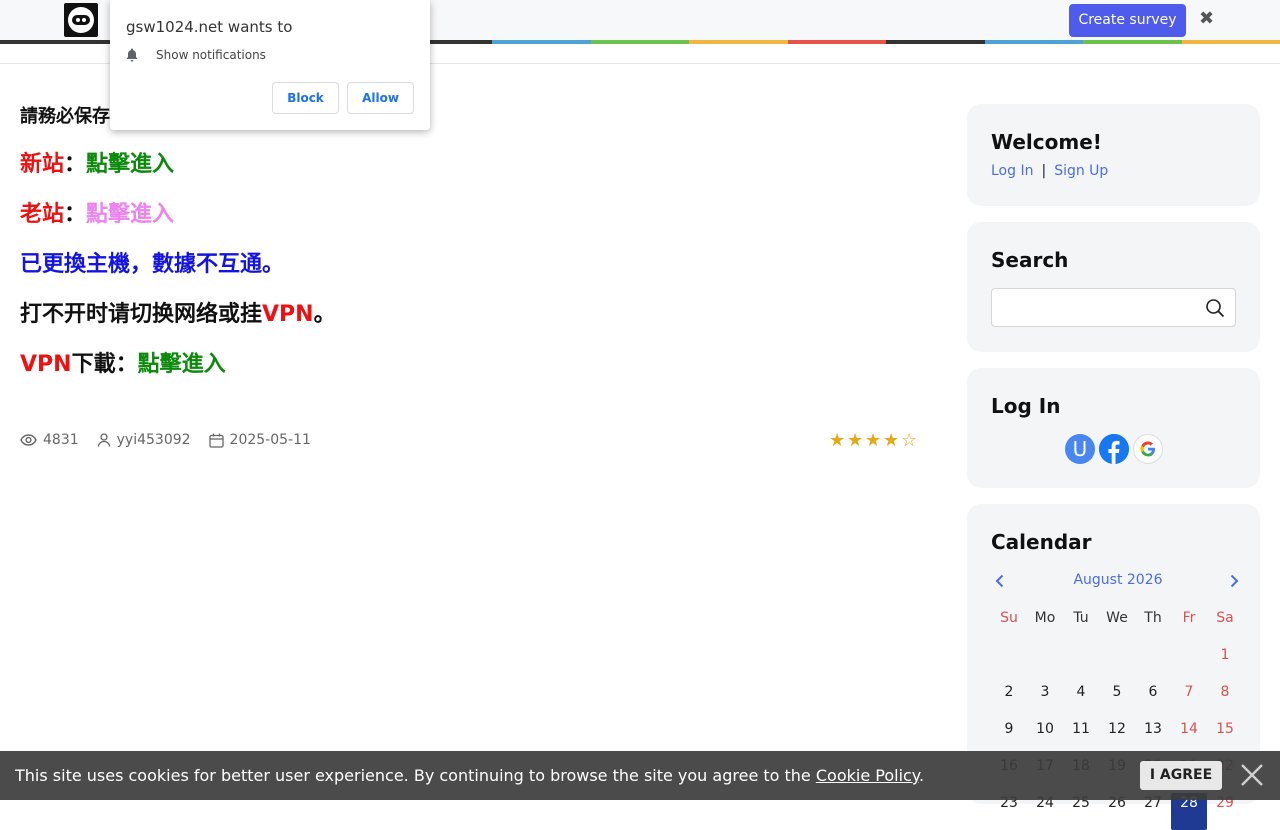 This screenshot has height=830, width=1280. Describe the element at coordinates (130, 164) in the screenshot. I see `new-site-link: 點擊進入` at that location.